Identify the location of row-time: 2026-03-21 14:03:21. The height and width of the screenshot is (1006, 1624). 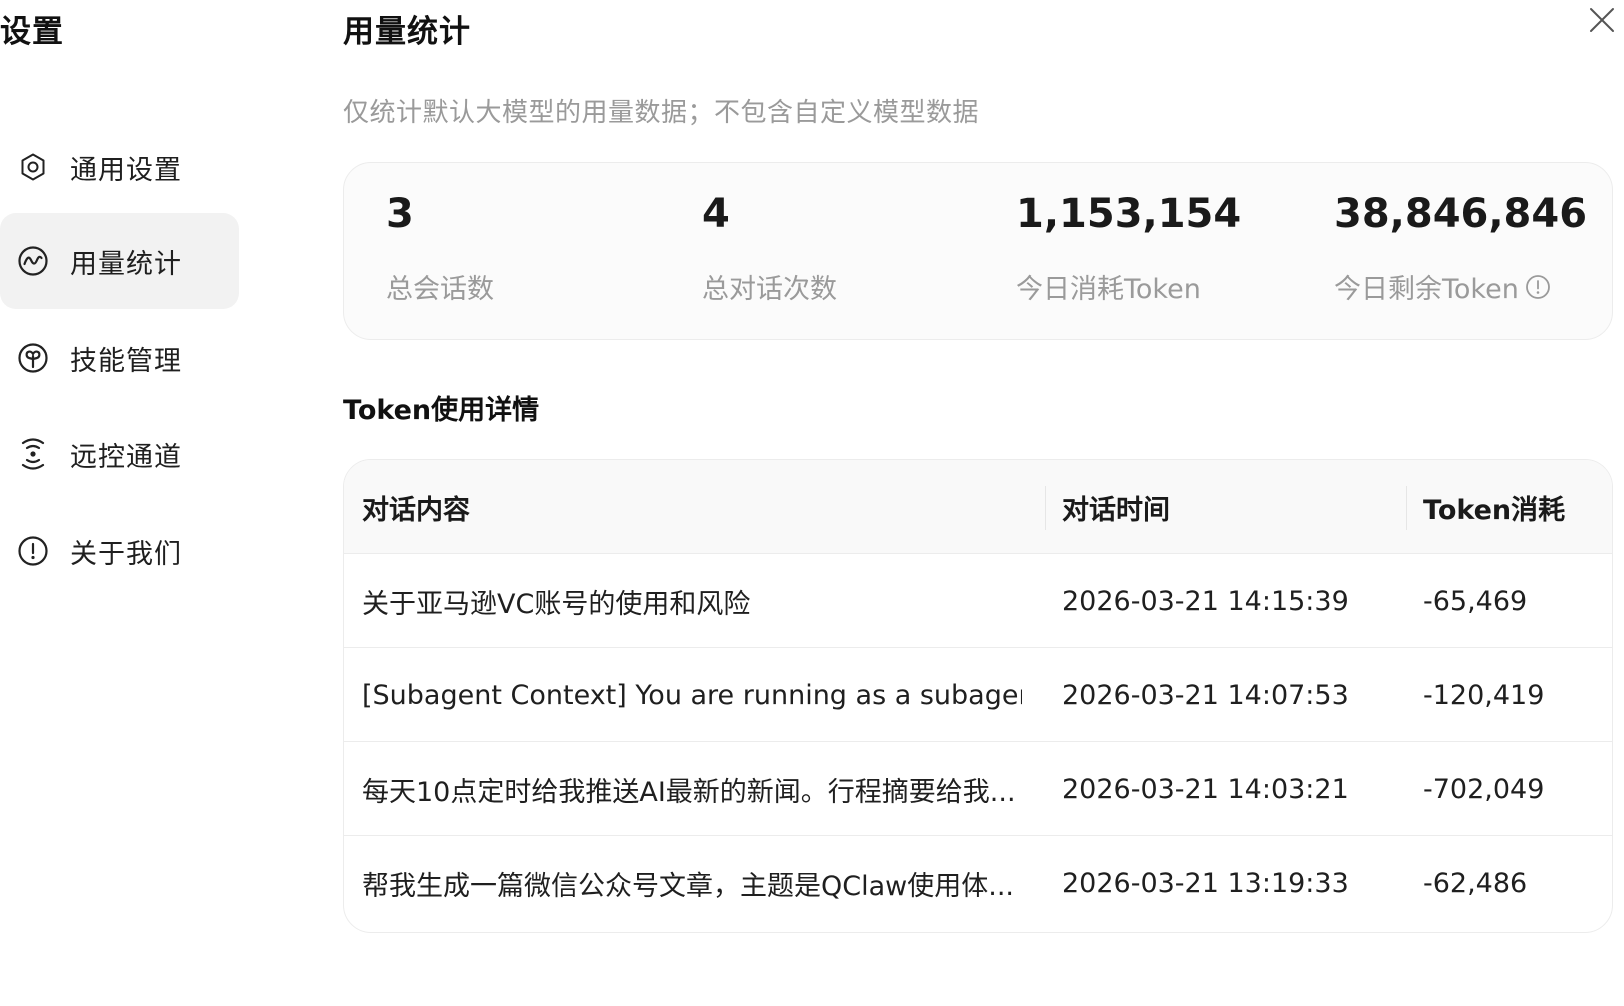
(1205, 789).